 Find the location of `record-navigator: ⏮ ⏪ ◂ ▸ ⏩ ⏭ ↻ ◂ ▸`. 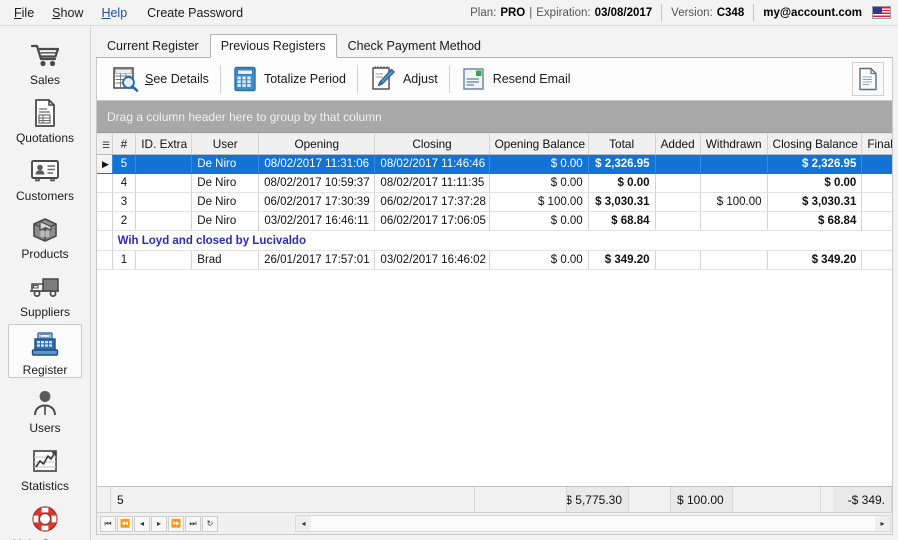

record-navigator: ⏮ ⏪ ◂ ▸ ⏩ ⏭ ↻ ◂ ▸ is located at coordinates (494, 523).